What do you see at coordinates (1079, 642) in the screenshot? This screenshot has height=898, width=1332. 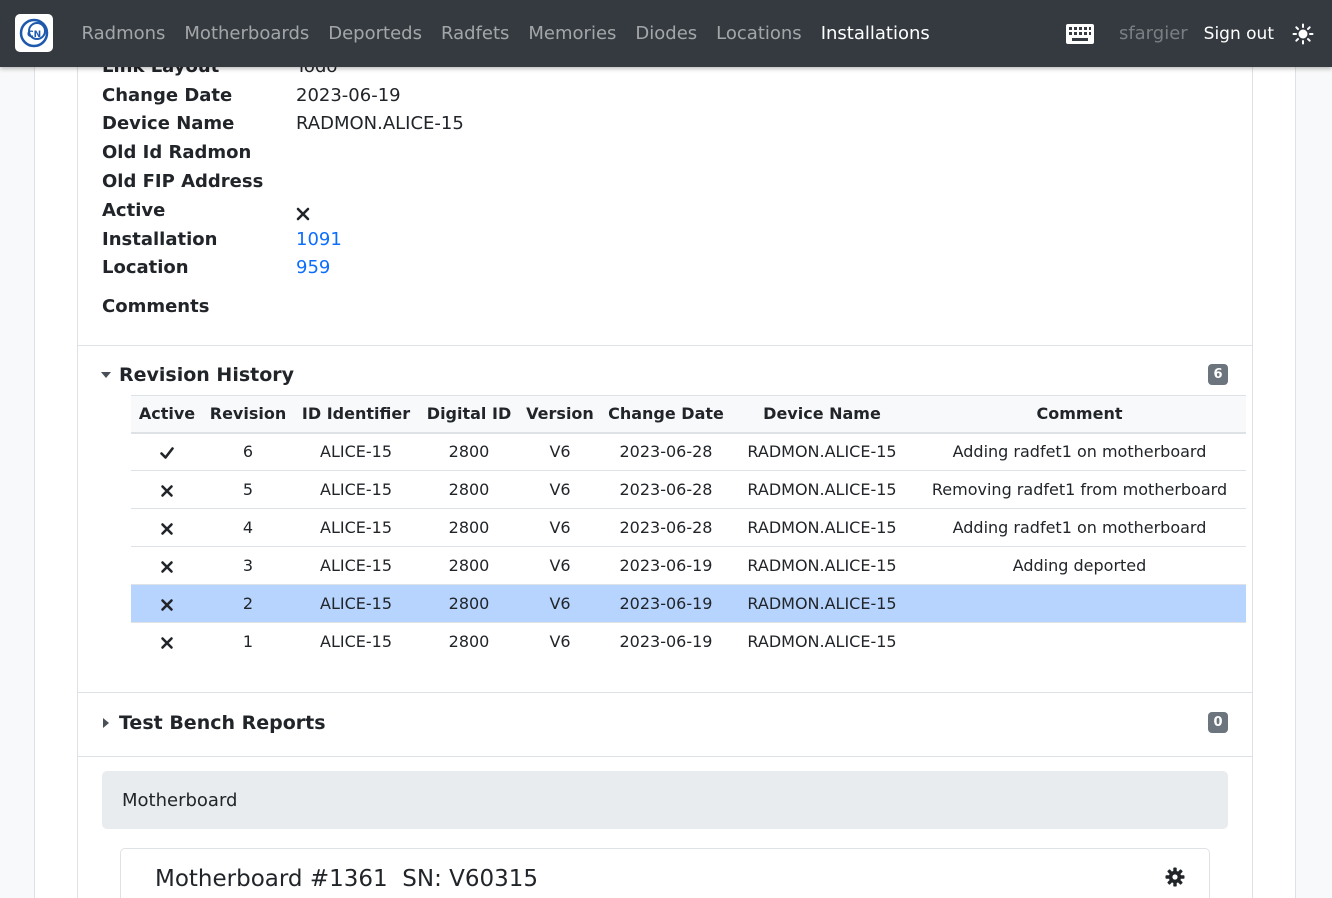 I see `cell-comment` at bounding box center [1079, 642].